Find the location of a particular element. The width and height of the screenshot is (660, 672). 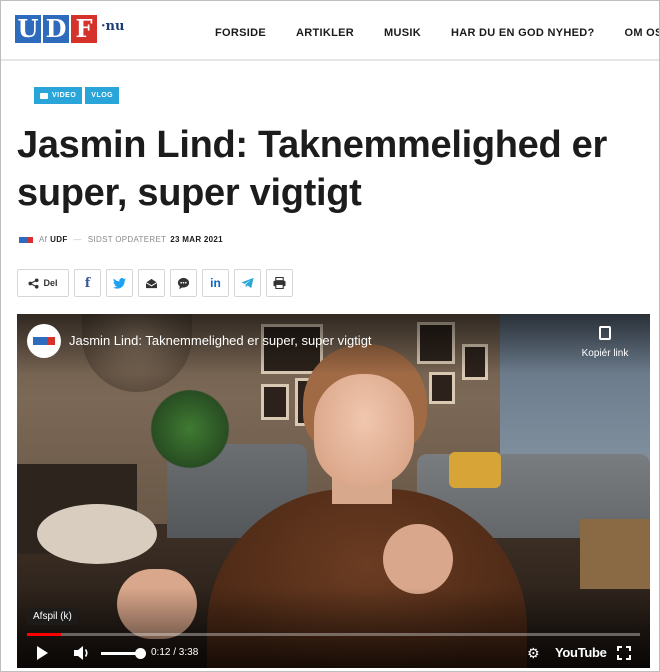

print-icon is located at coordinates (279, 283).